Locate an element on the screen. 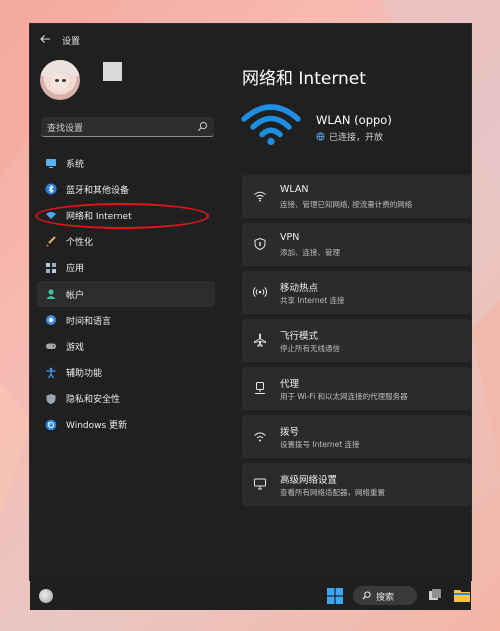 The image size is (500, 631). sidebar-item-label: 时间和语言 is located at coordinates (89, 321).